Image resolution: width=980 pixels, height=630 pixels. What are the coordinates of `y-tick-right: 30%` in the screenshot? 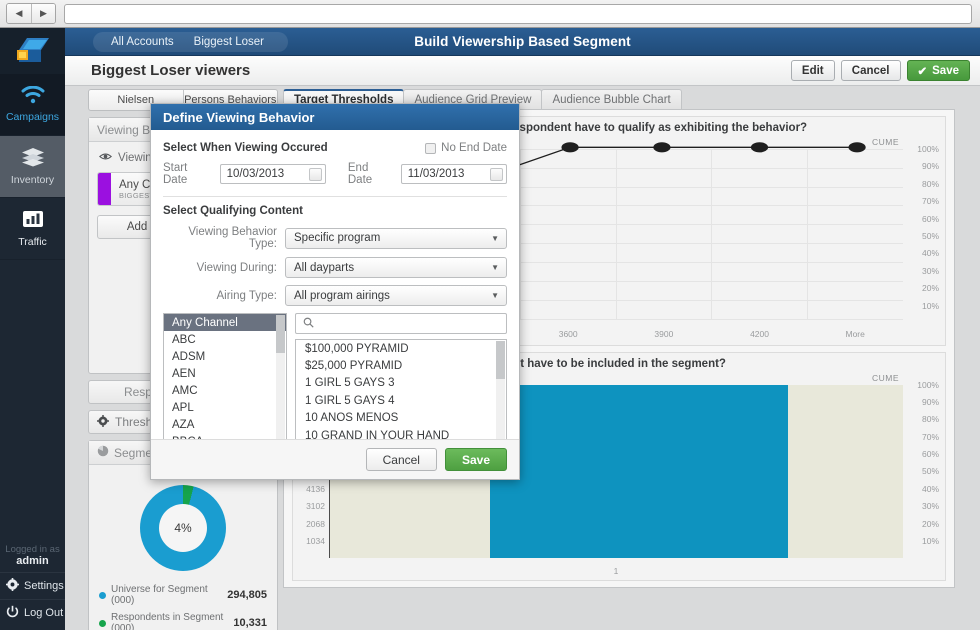 It's located at (930, 506).